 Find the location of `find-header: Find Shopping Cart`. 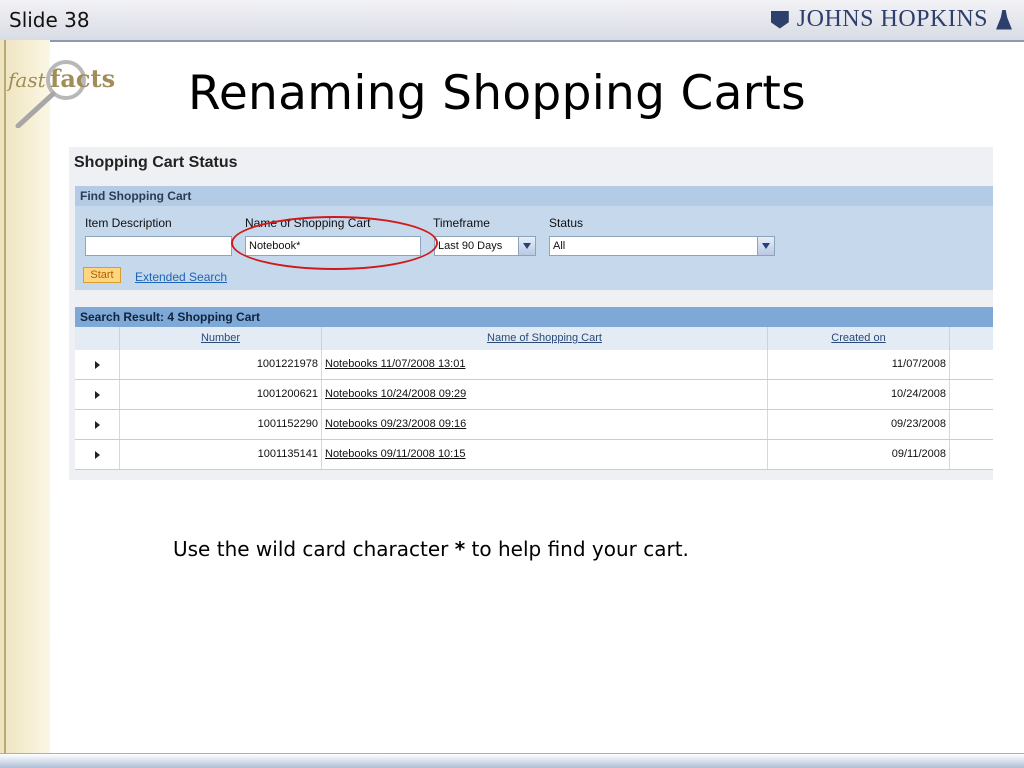

find-header: Find Shopping Cart is located at coordinates (534, 196).